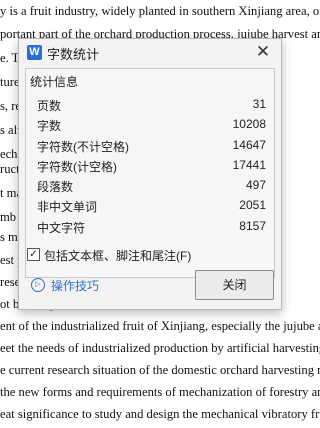 This screenshot has width=320, height=428. What do you see at coordinates (252, 205) in the screenshot?
I see `stat-value: 2051` at bounding box center [252, 205].